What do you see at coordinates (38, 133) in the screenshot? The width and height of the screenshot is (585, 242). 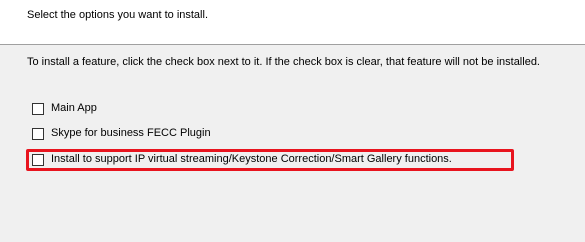 I see `skype-fecc-plugin-checkbox` at bounding box center [38, 133].